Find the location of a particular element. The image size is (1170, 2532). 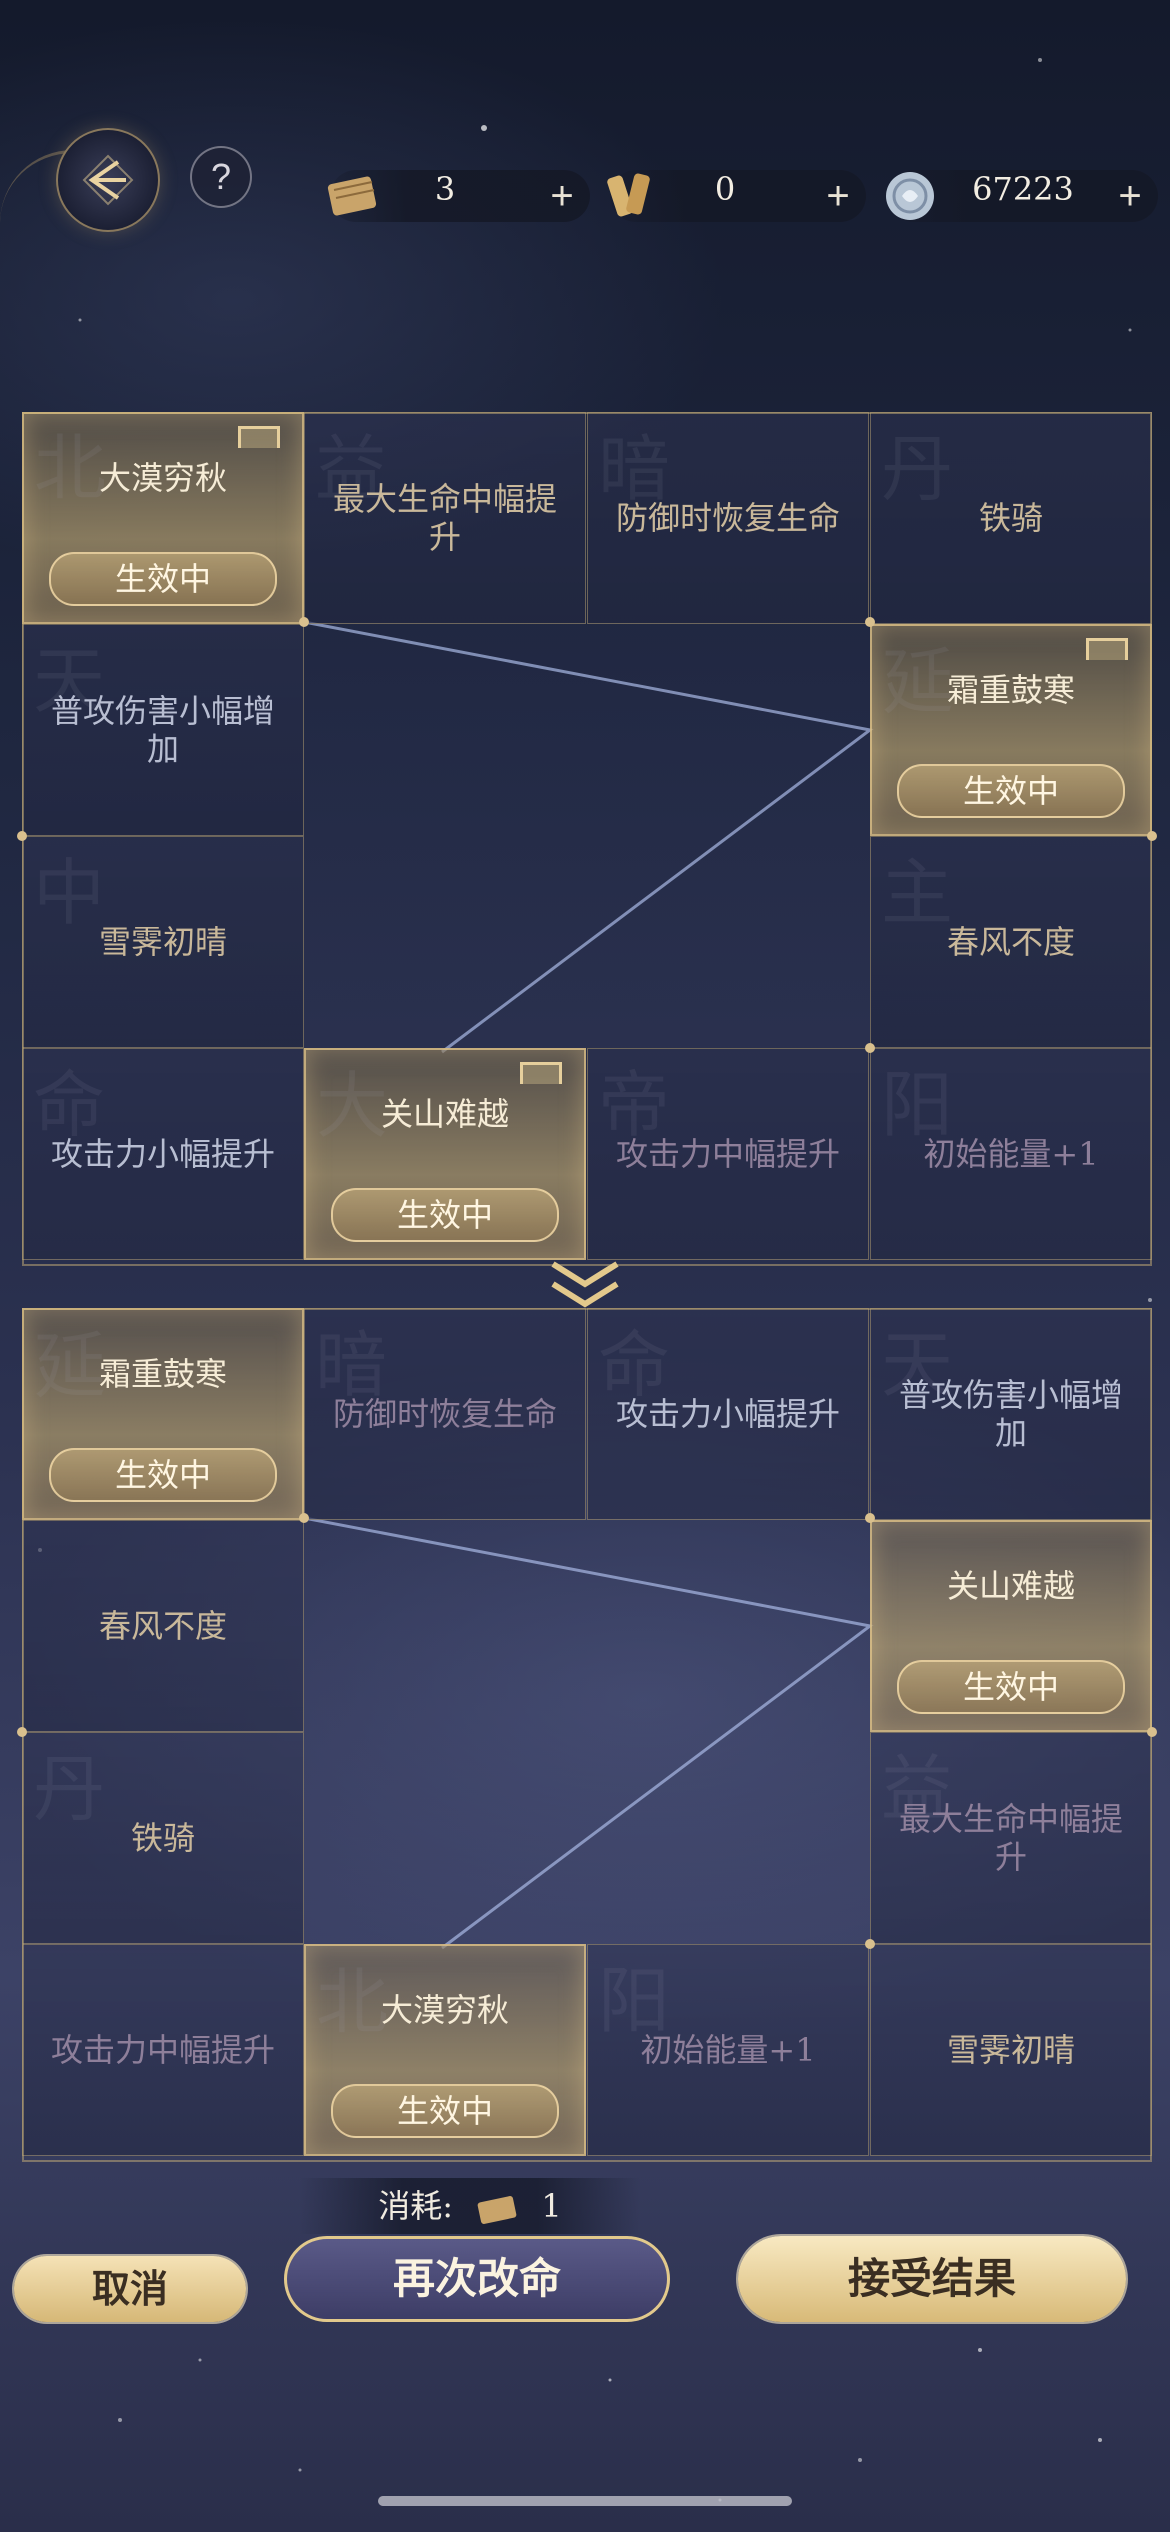

reroll-button: 再次改命 is located at coordinates (477, 2279).